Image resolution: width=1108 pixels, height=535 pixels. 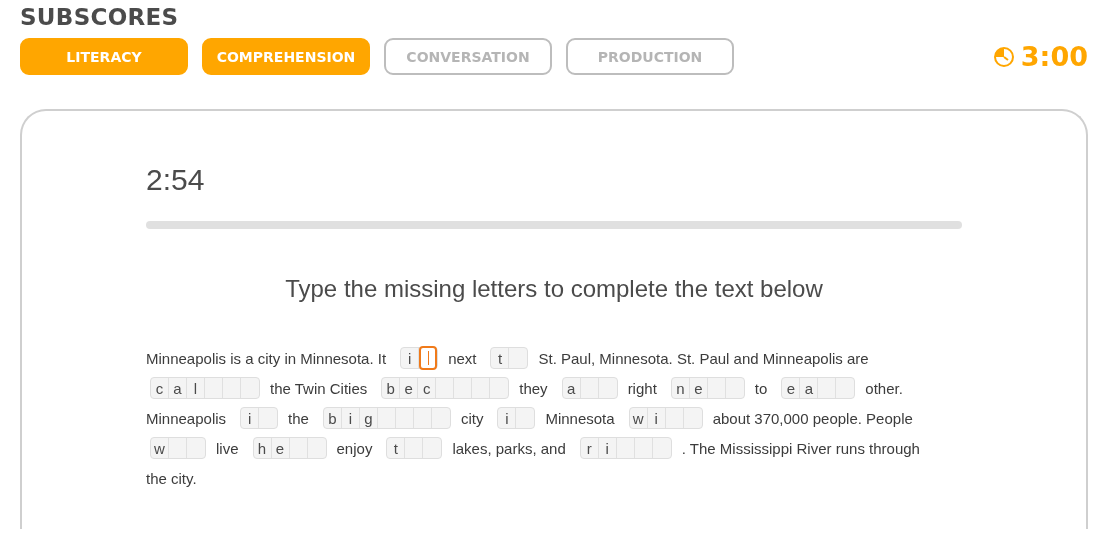 What do you see at coordinates (812, 418) in the screenshot?
I see `passage-text: about 370,000 people. People` at bounding box center [812, 418].